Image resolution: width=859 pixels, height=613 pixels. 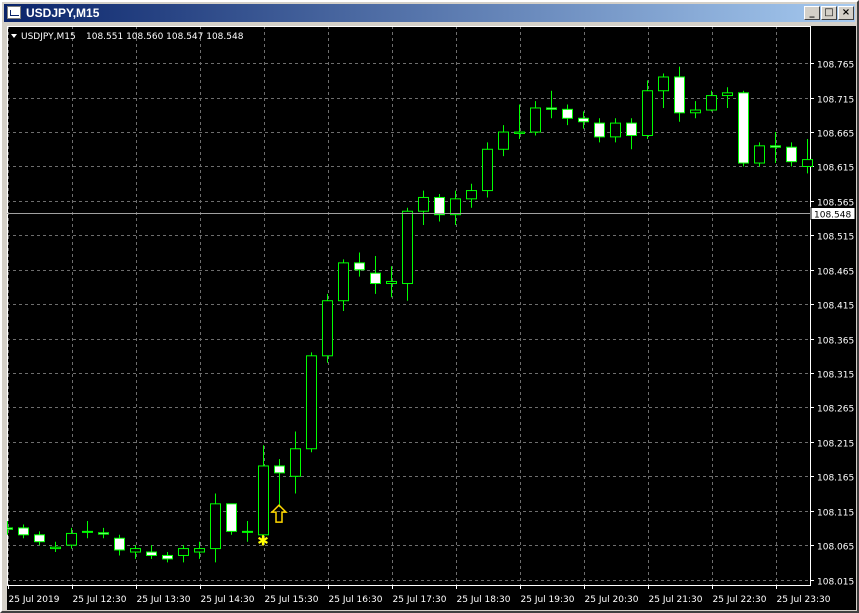 What do you see at coordinates (835, 307) in the screenshot?
I see `price-axis-label: 108.415` at bounding box center [835, 307].